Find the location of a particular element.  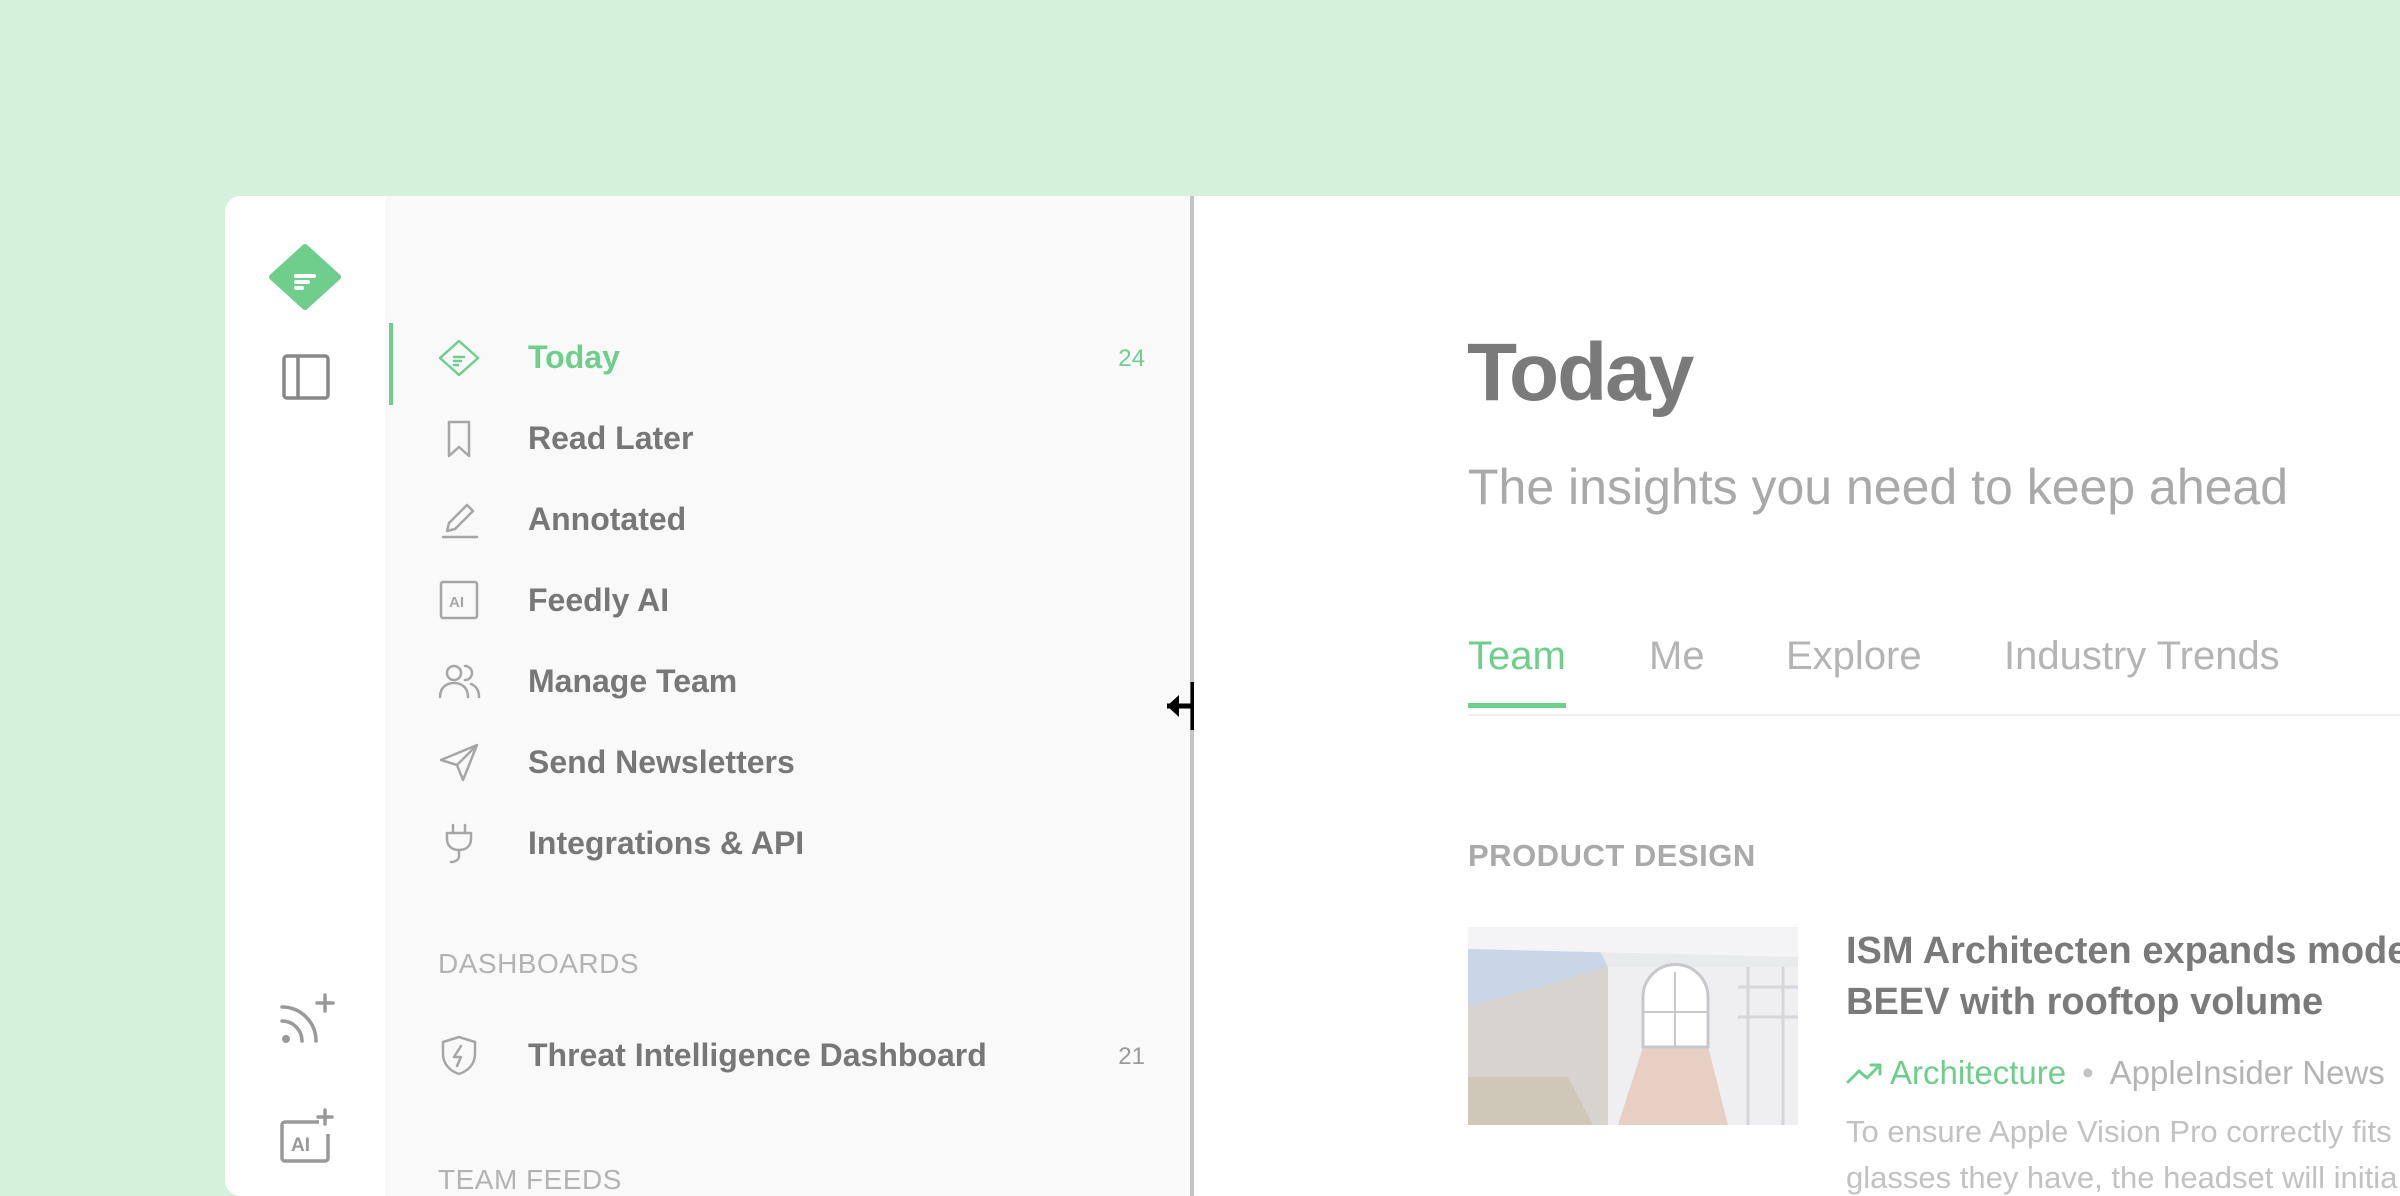

feedly-today-icon is located at coordinates (459, 358).